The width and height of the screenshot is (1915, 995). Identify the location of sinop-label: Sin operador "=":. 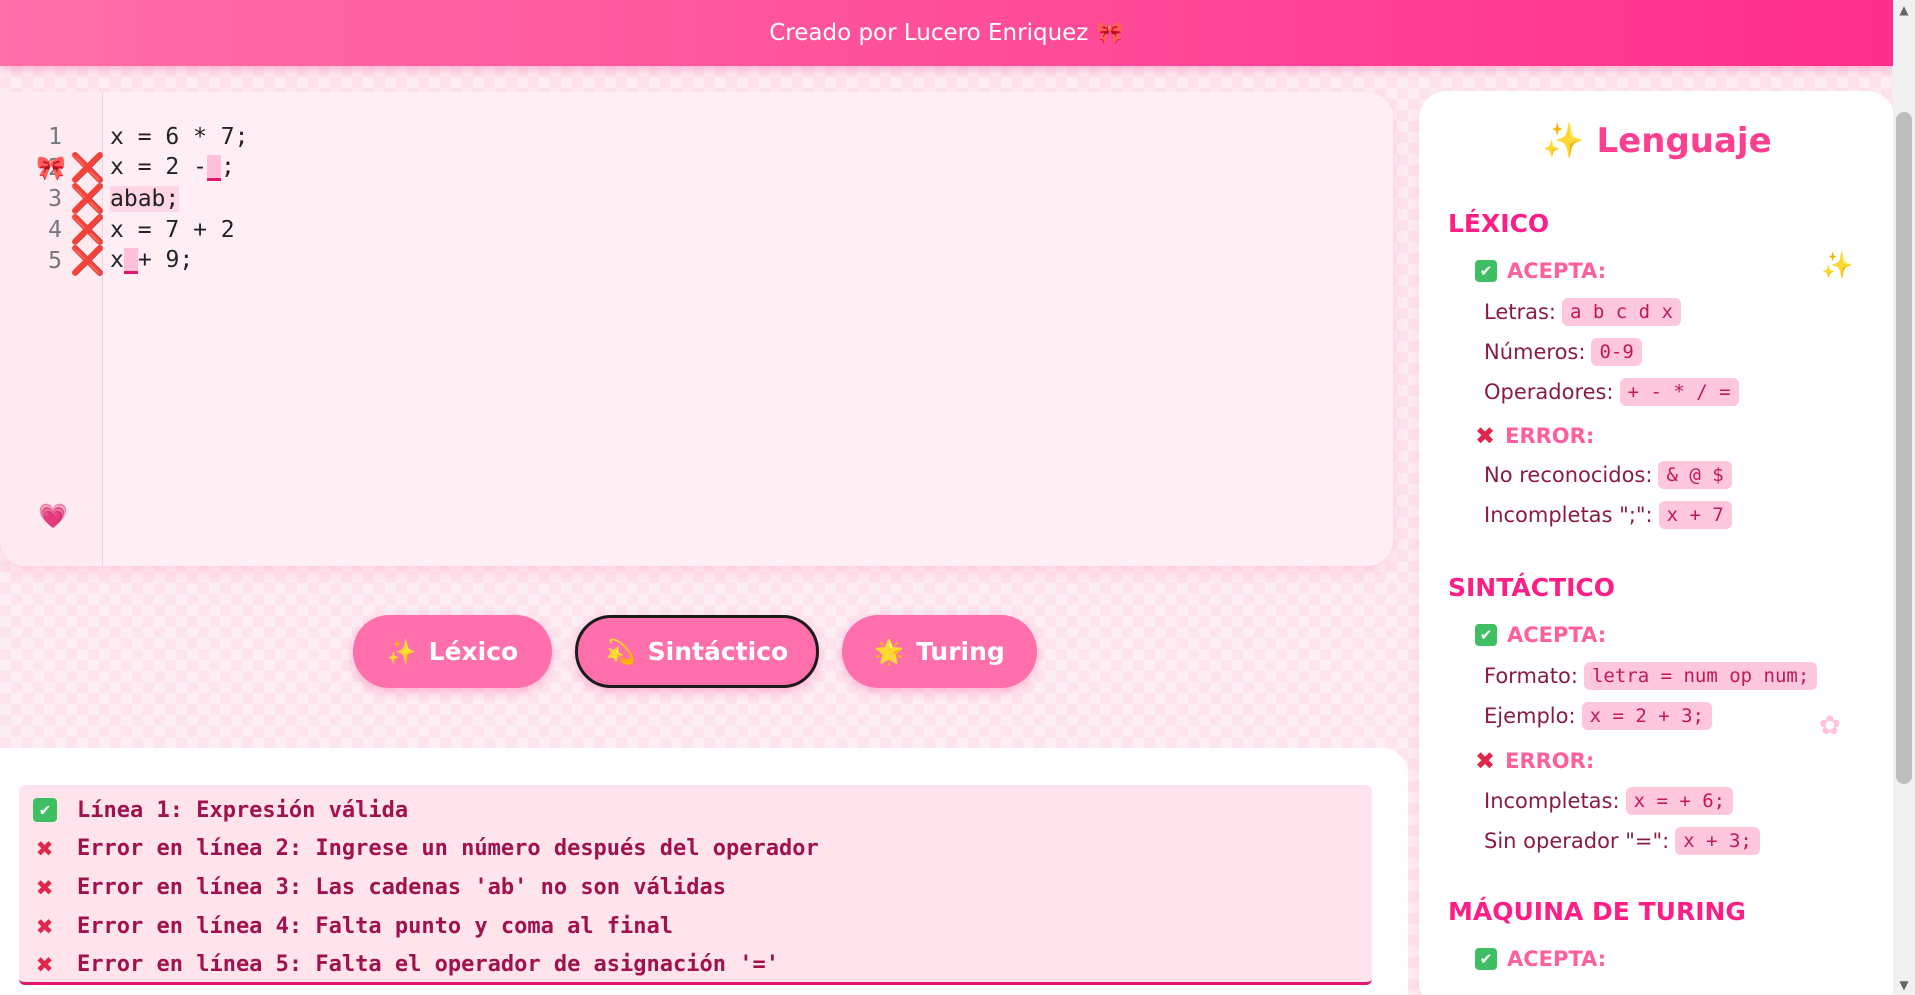
(1577, 841).